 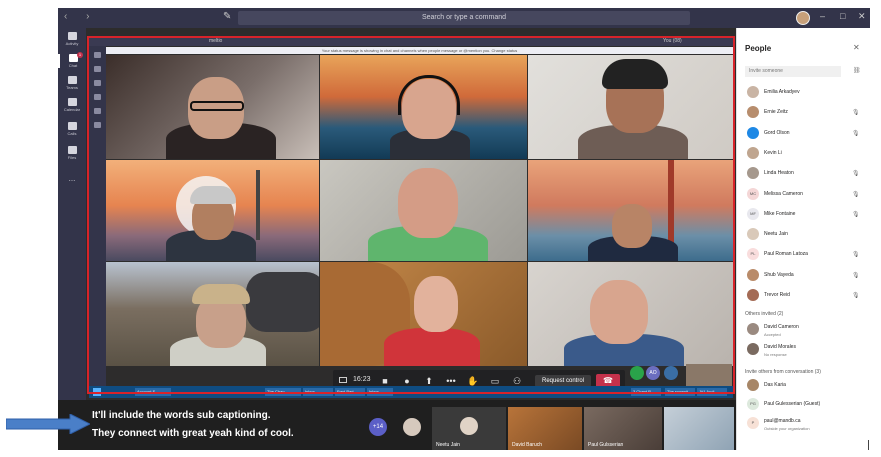 What do you see at coordinates (623, 428) in the screenshot?
I see `participant-strip-tile: Paul Gulsserian` at bounding box center [623, 428].